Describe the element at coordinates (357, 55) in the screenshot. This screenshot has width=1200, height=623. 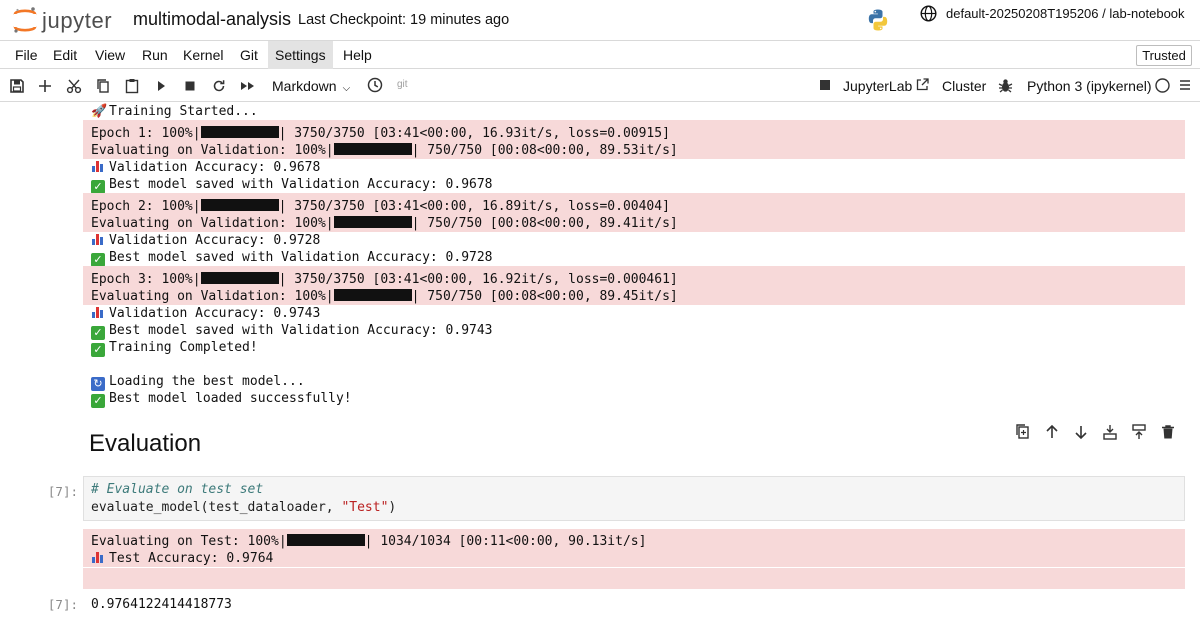
I see `menu-help: Help` at that location.